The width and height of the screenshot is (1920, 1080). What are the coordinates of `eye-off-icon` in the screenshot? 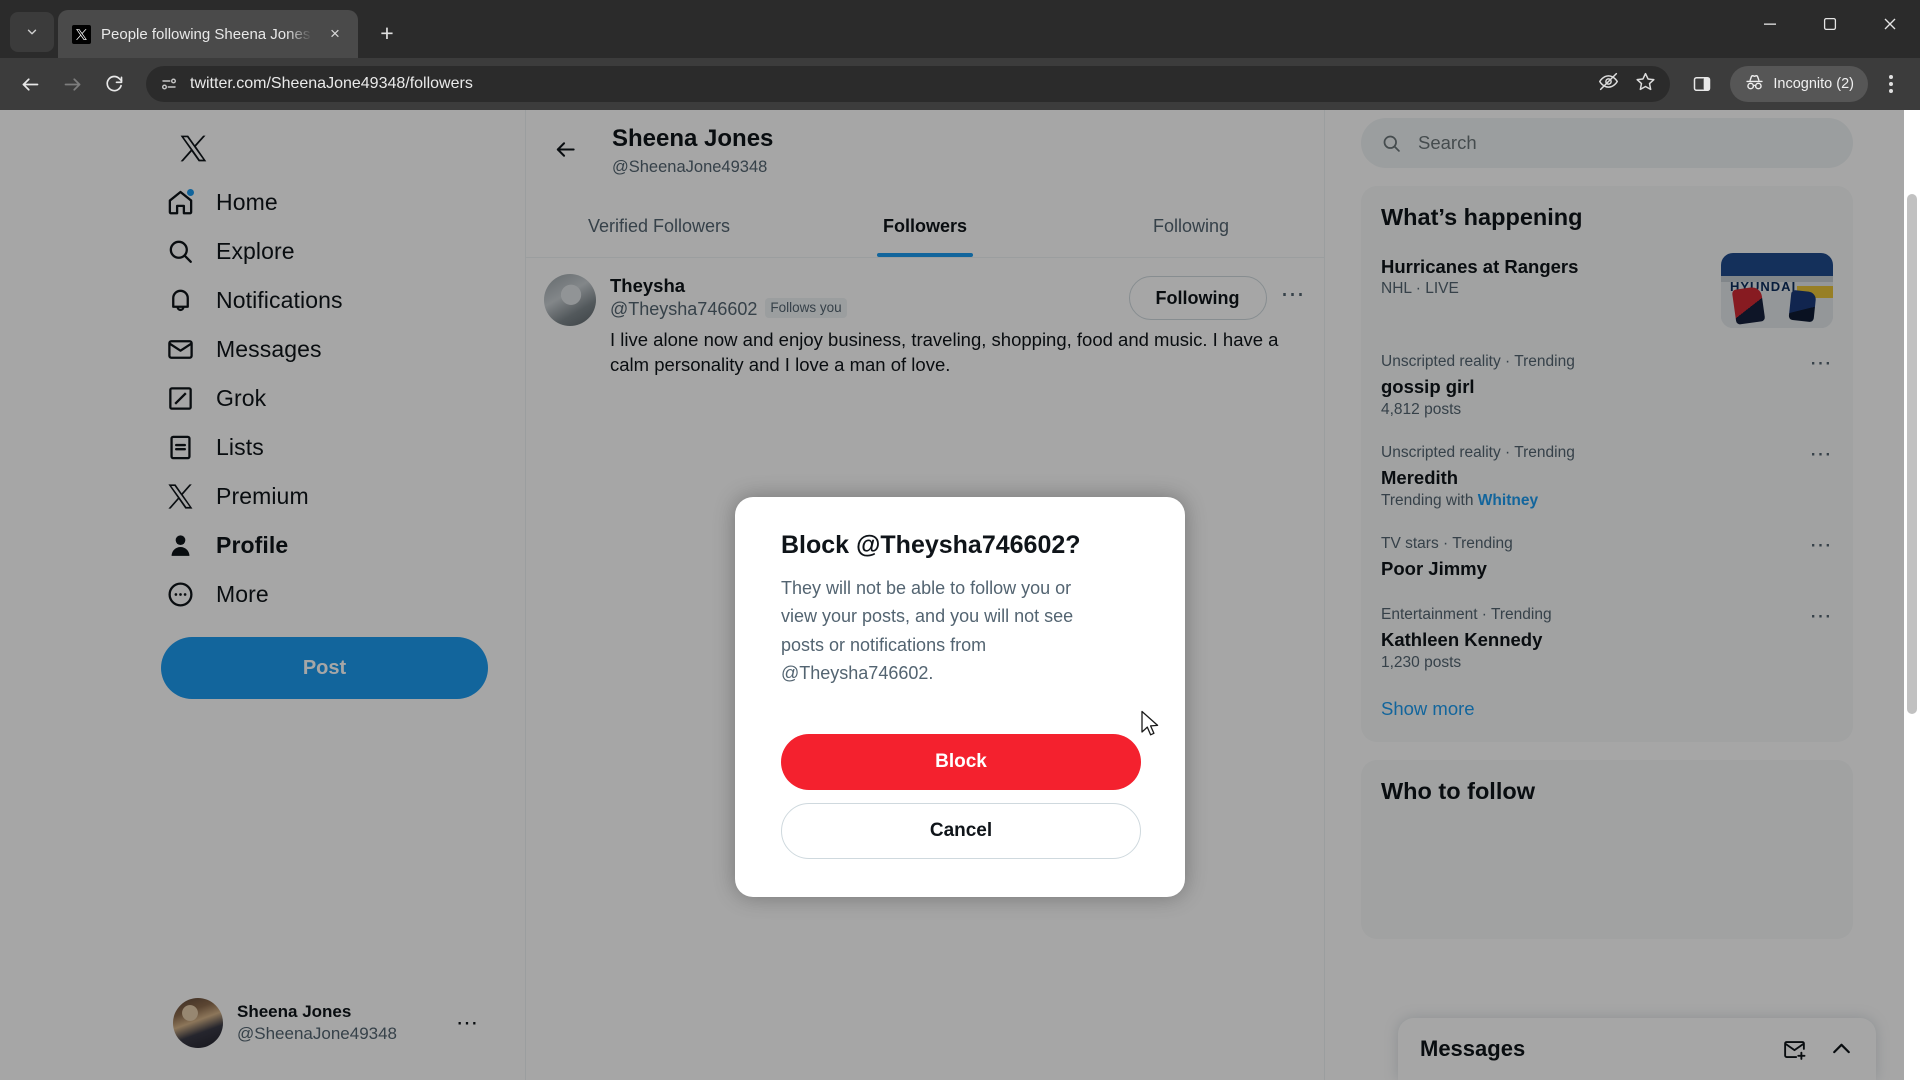 It's located at (1608, 84).